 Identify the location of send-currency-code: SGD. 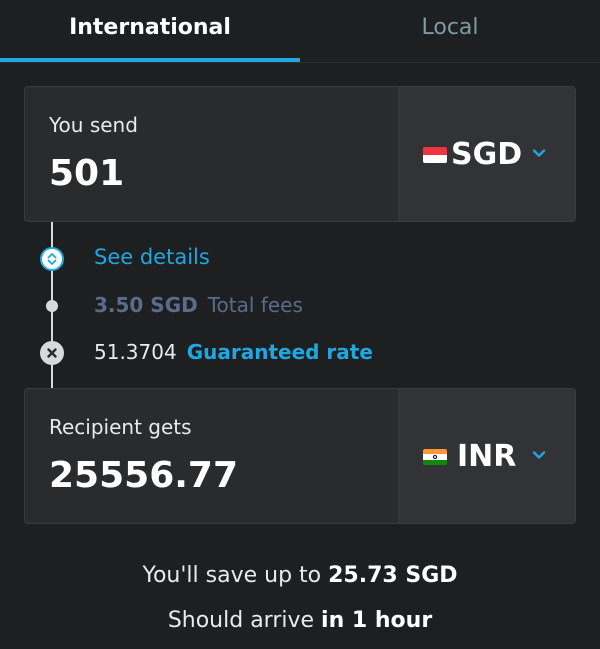
(487, 154).